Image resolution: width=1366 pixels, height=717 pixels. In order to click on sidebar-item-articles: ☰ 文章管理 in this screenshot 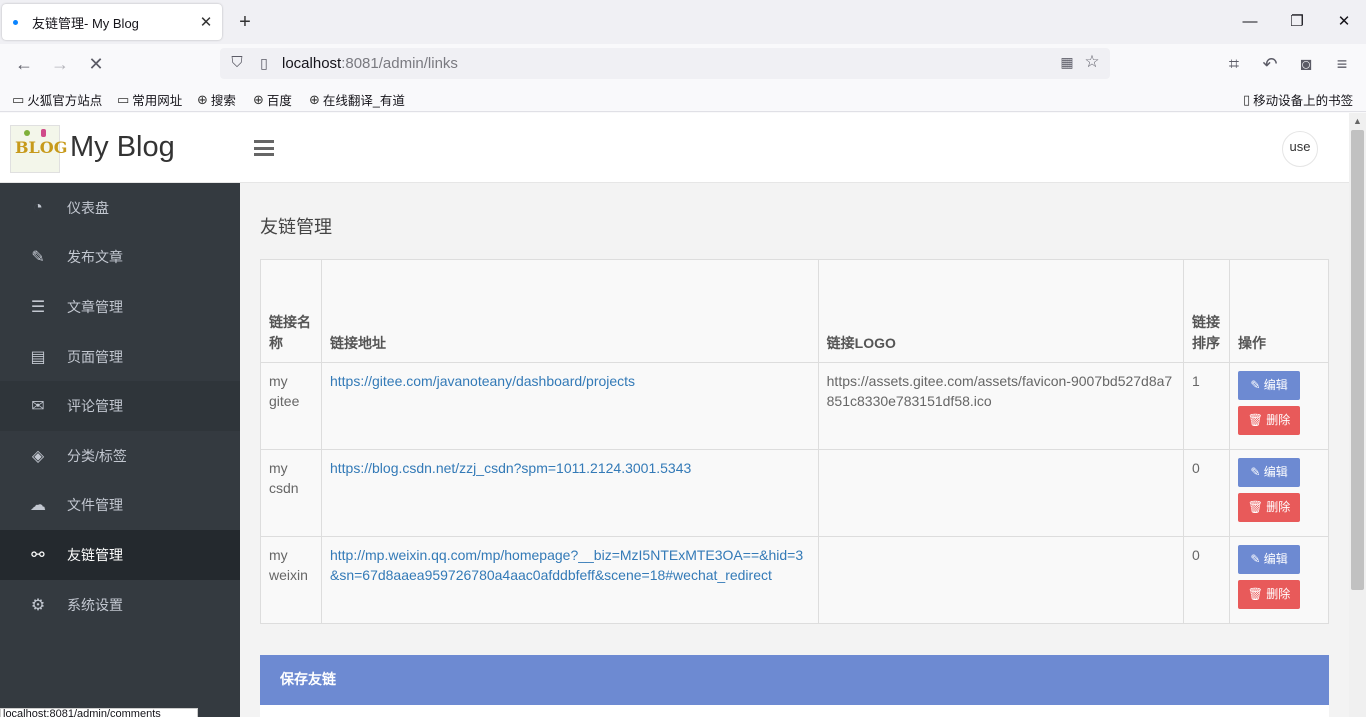, I will do `click(120, 307)`.